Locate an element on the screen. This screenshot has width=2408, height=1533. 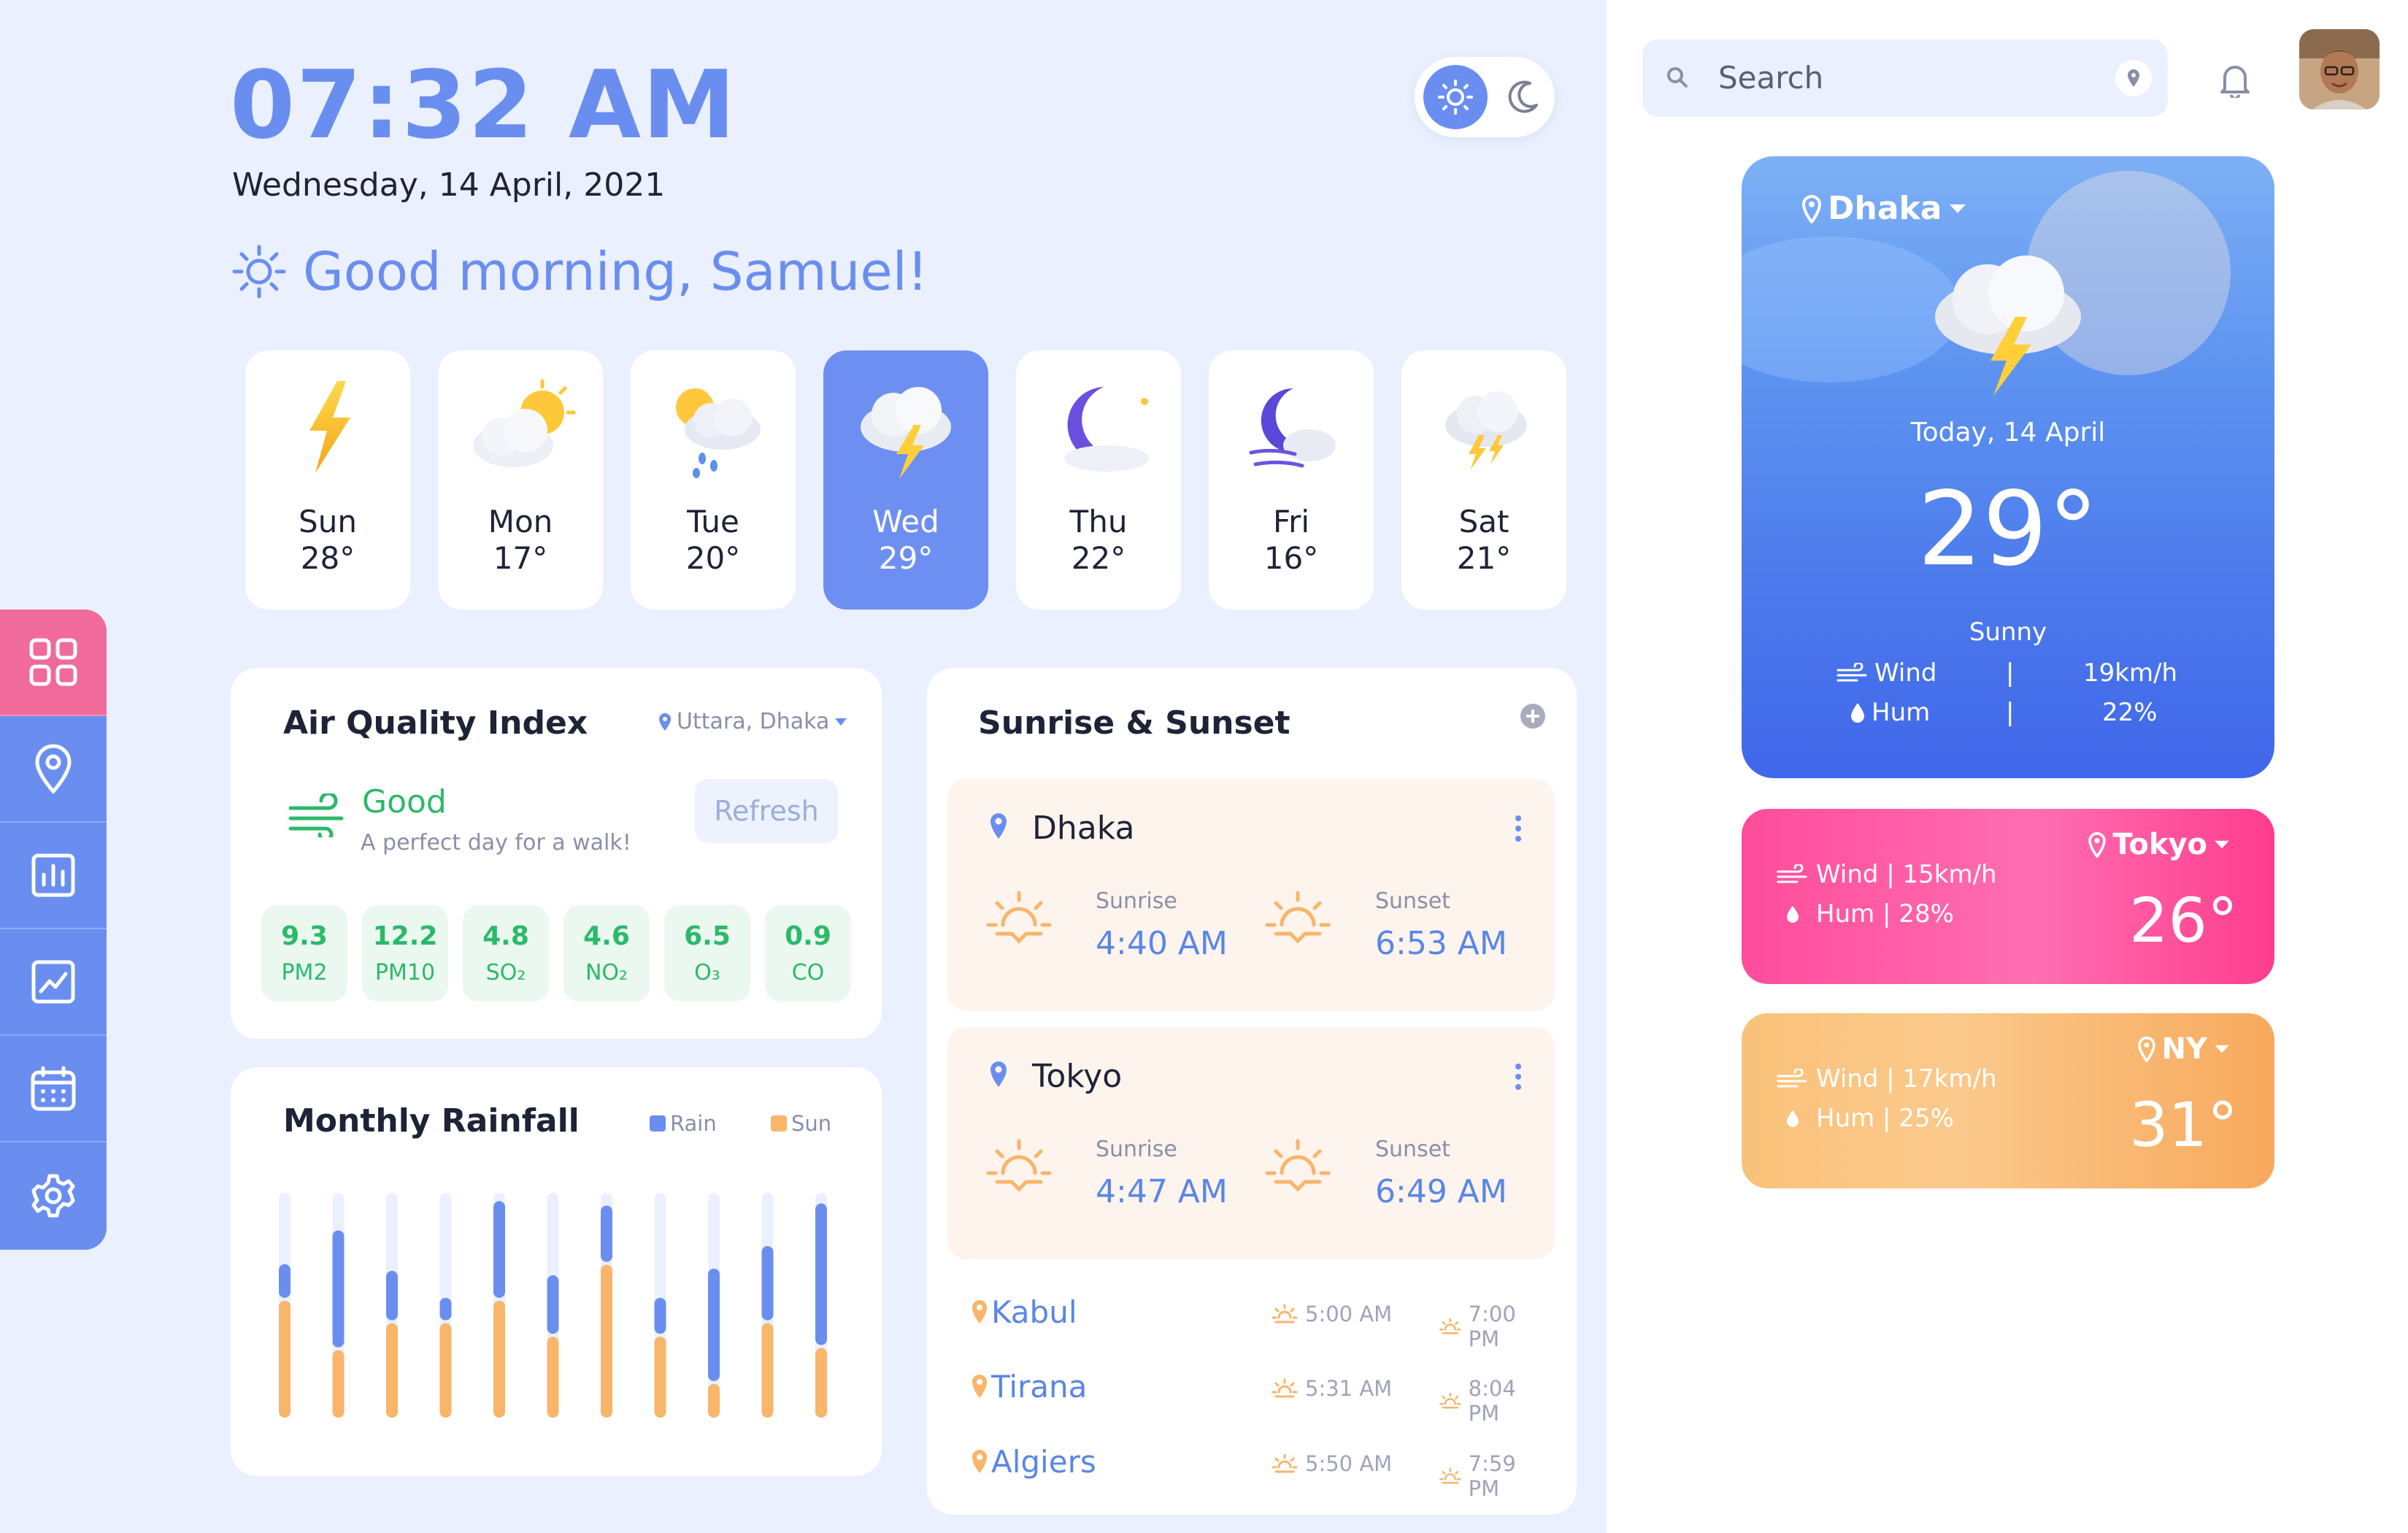
main-city-select: Dhaka is located at coordinates (1884, 208).